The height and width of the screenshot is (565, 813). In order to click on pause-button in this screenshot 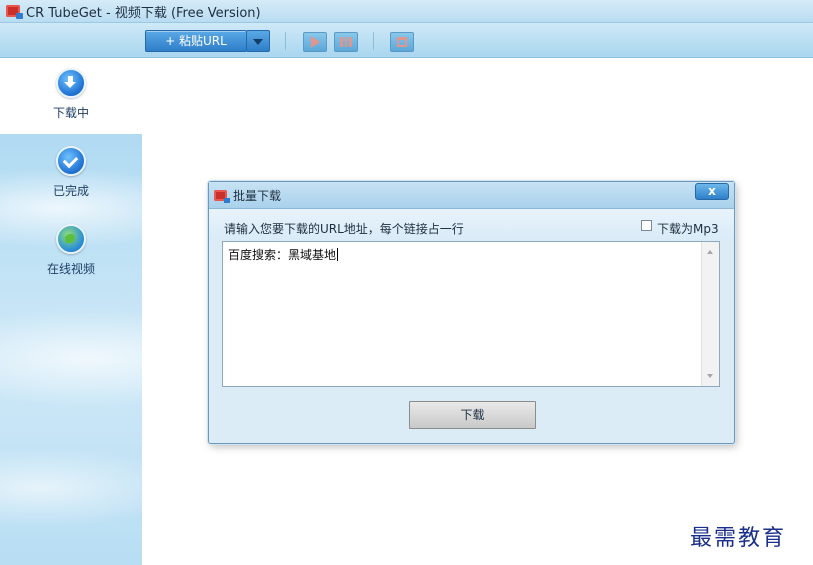, I will do `click(346, 42)`.